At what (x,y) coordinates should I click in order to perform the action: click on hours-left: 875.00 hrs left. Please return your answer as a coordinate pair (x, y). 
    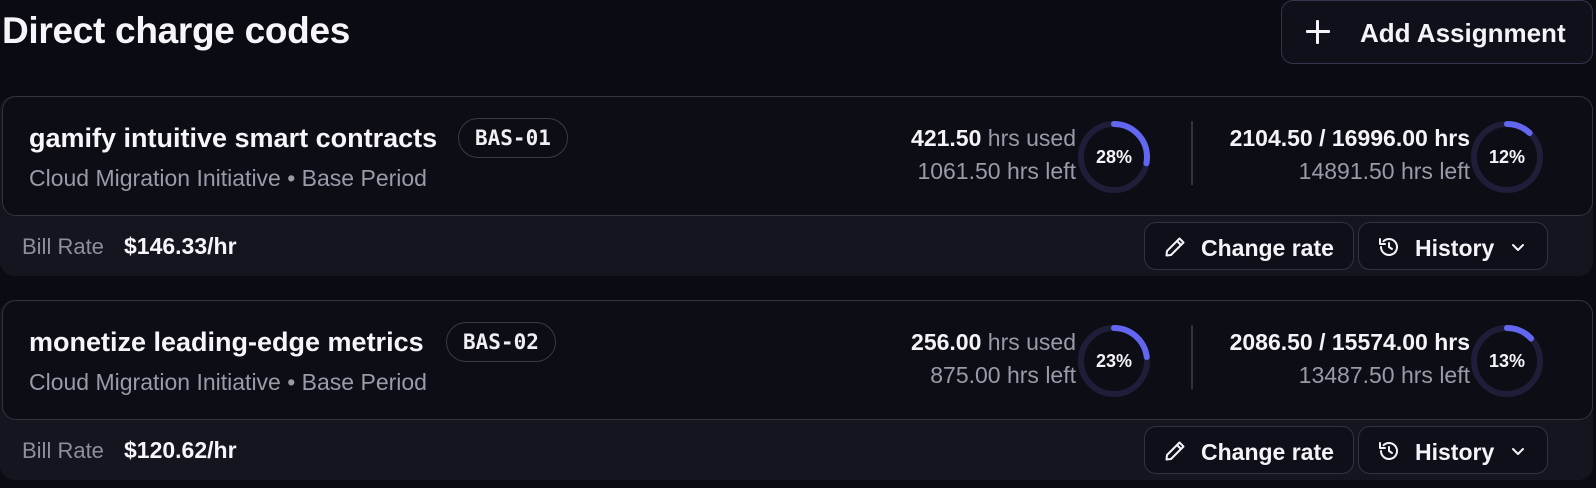
    Looking at the image, I should click on (1003, 375).